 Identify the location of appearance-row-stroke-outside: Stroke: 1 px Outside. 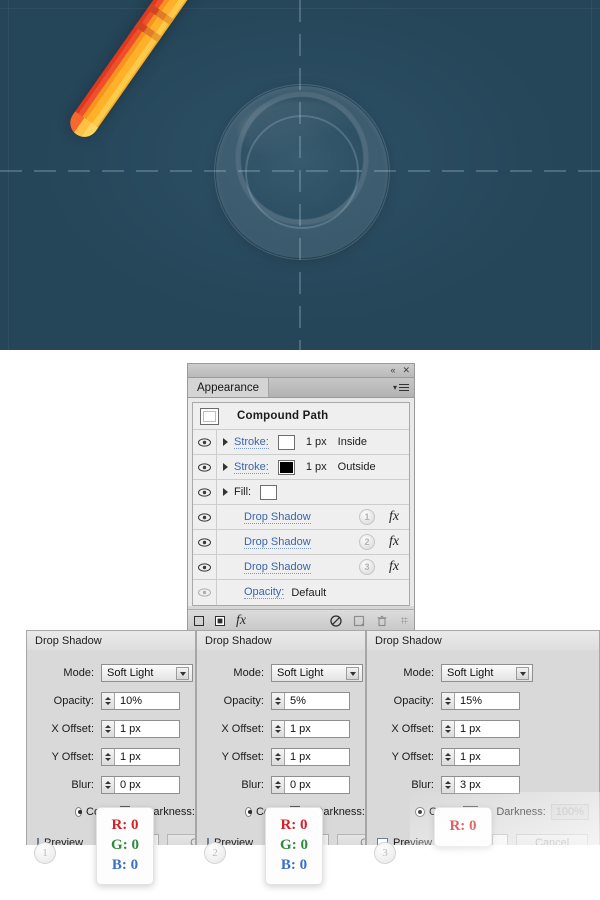
(301, 467).